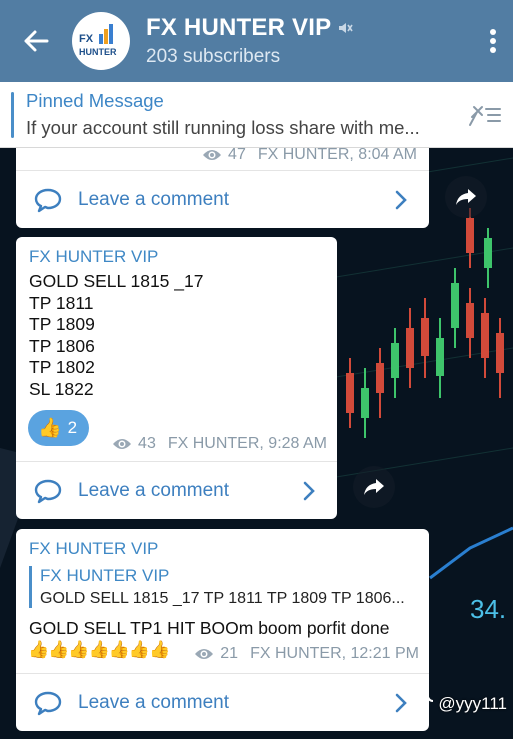  Describe the element at coordinates (209, 628) in the screenshot. I see `message-text: GOLD SELL TP1 HIT BOOm boom porfit done` at that location.